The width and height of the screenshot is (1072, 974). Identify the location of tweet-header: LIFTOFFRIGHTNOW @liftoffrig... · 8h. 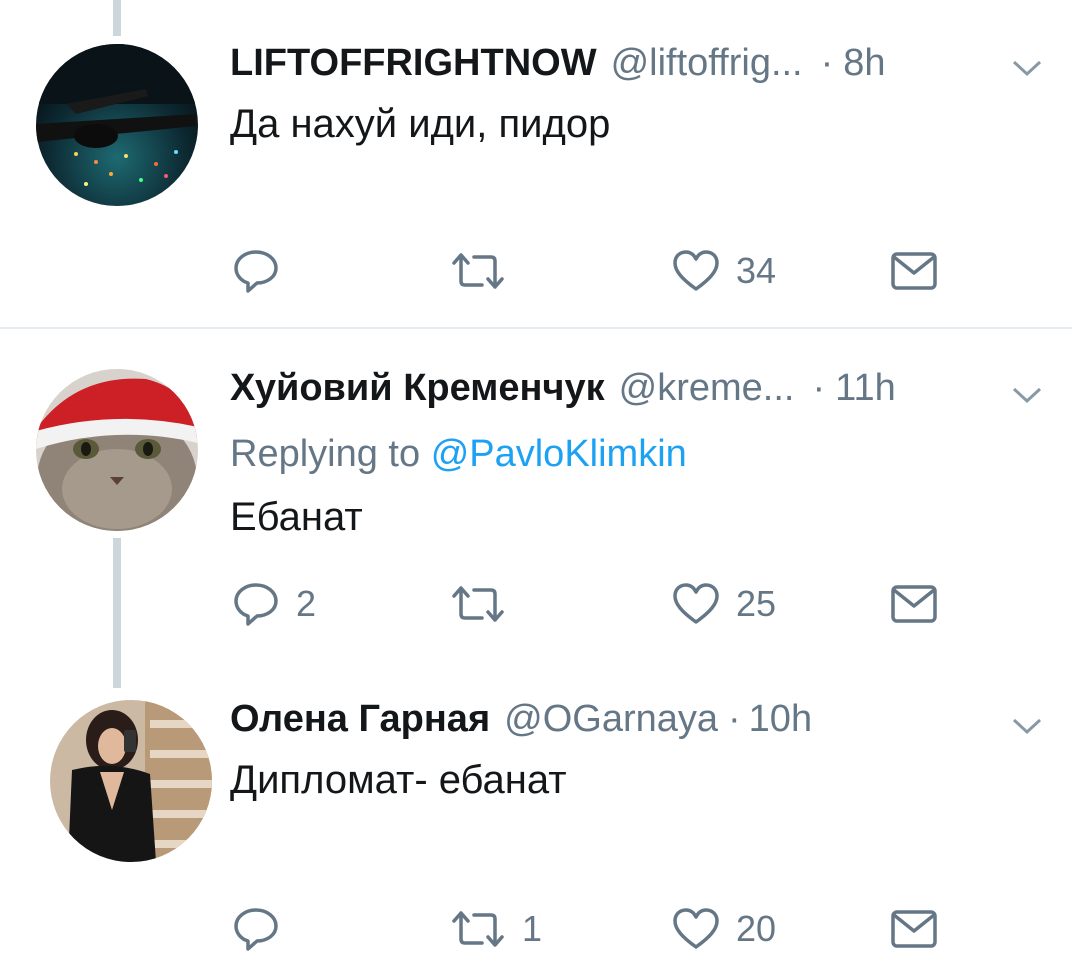
(558, 63).